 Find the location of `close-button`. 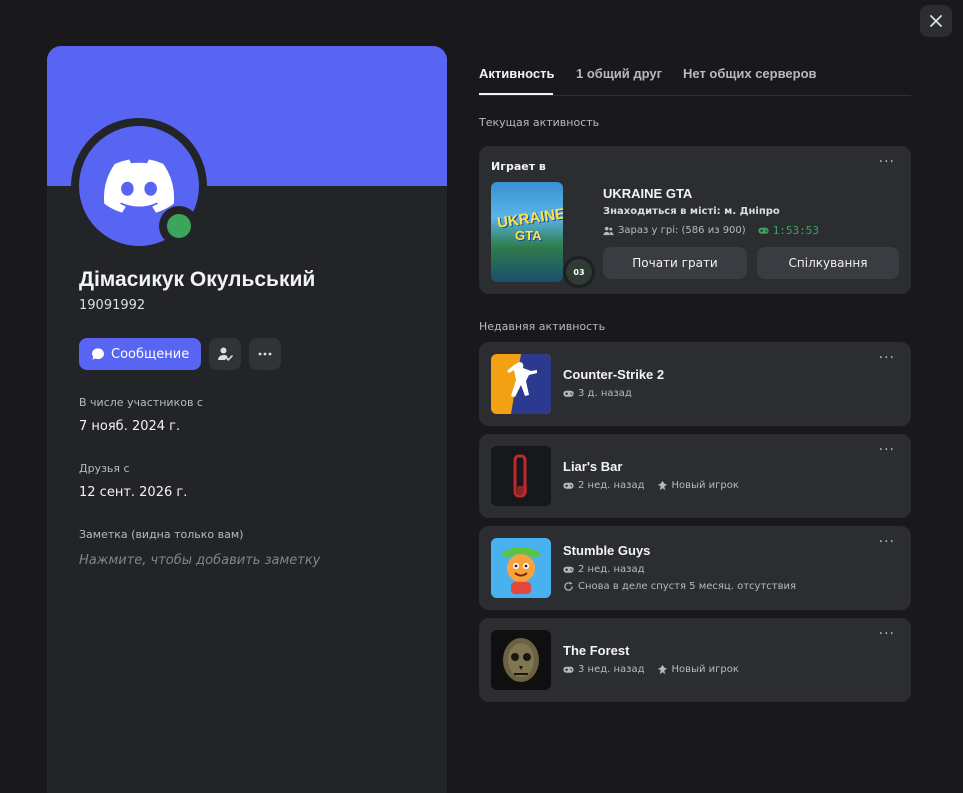

close-button is located at coordinates (936, 21).